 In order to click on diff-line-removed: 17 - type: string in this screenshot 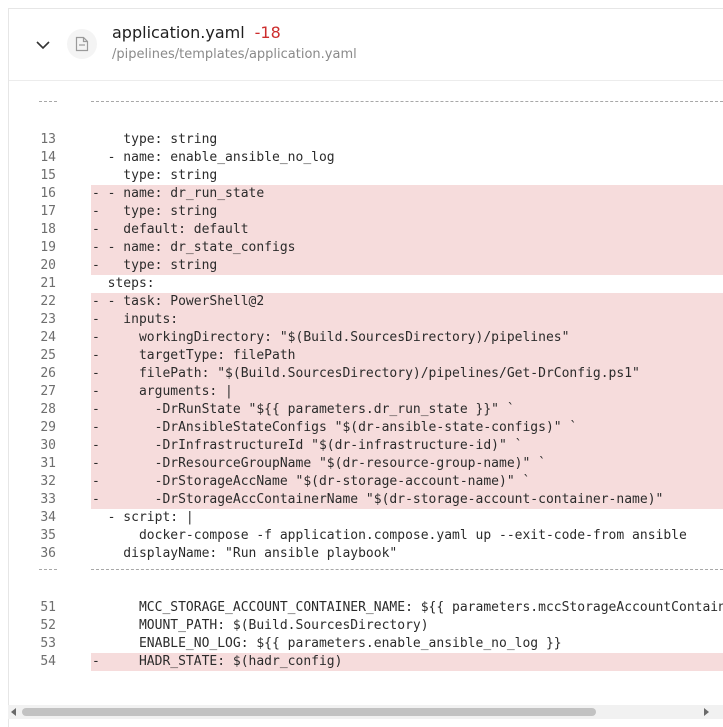, I will do `click(366, 212)`.